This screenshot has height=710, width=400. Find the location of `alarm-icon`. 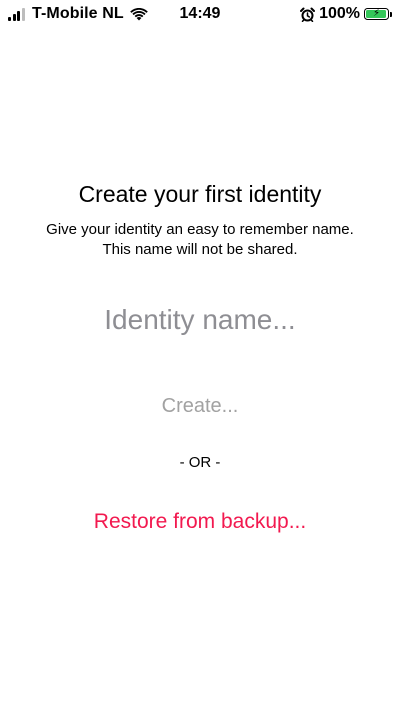

alarm-icon is located at coordinates (309, 14).